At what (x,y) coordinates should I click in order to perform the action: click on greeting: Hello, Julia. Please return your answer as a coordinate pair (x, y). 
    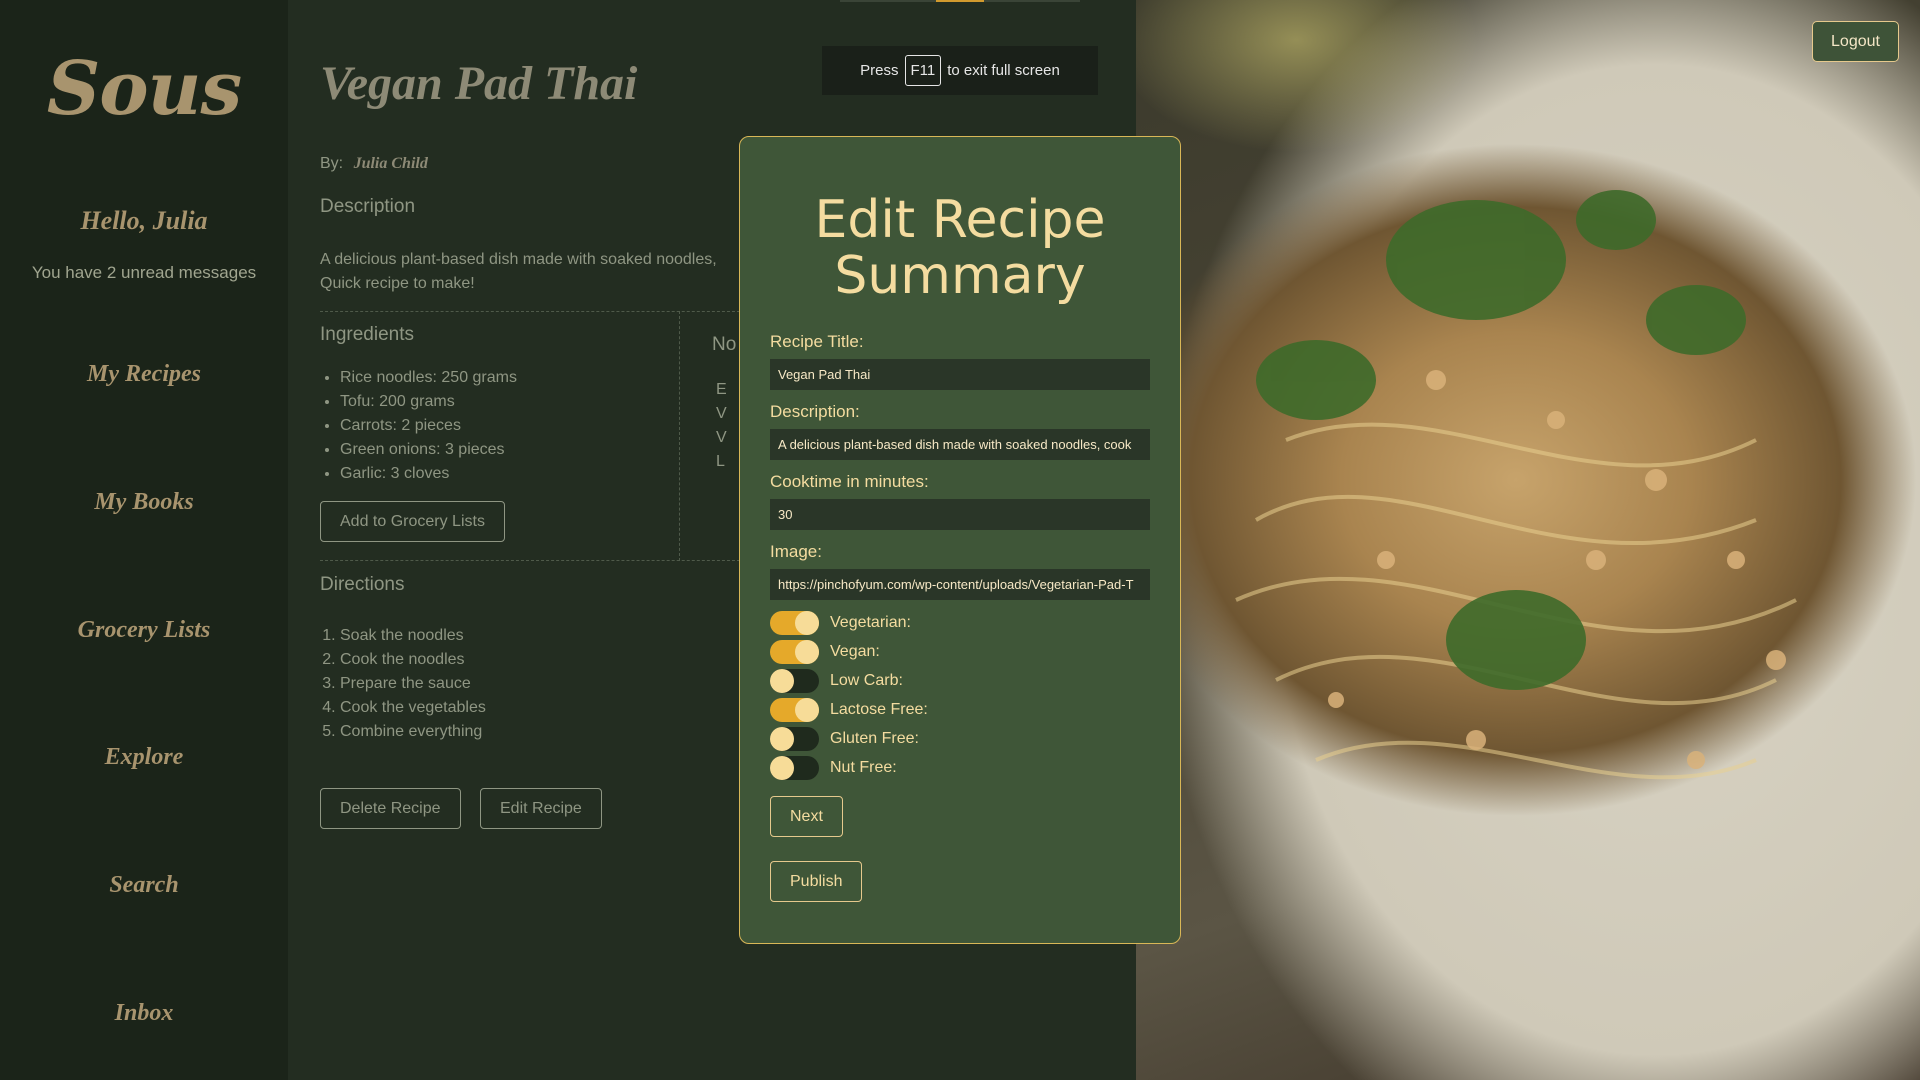
    Looking at the image, I should click on (144, 220).